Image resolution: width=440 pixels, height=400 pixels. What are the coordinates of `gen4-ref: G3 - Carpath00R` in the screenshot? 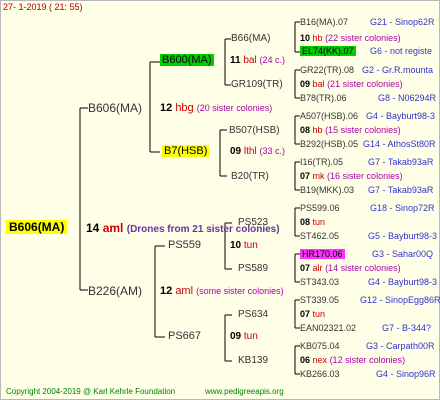 It's located at (400, 346).